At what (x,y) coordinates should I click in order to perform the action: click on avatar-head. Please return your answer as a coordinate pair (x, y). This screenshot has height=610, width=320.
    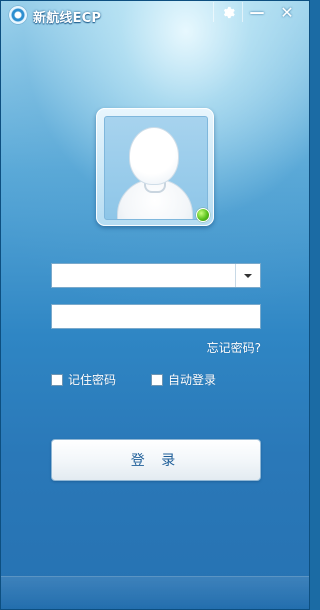
    Looking at the image, I should click on (154, 156).